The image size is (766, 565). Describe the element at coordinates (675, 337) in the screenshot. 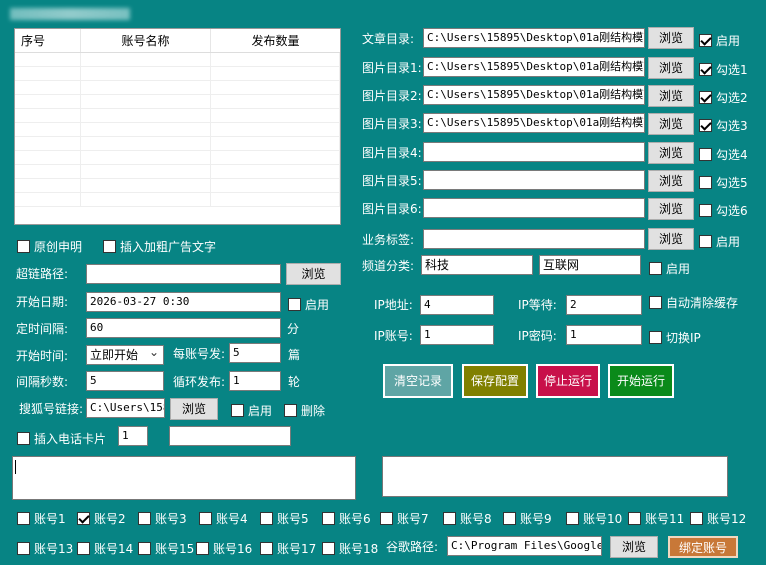

I see `switch-ip-checkbox: 切换IP` at that location.